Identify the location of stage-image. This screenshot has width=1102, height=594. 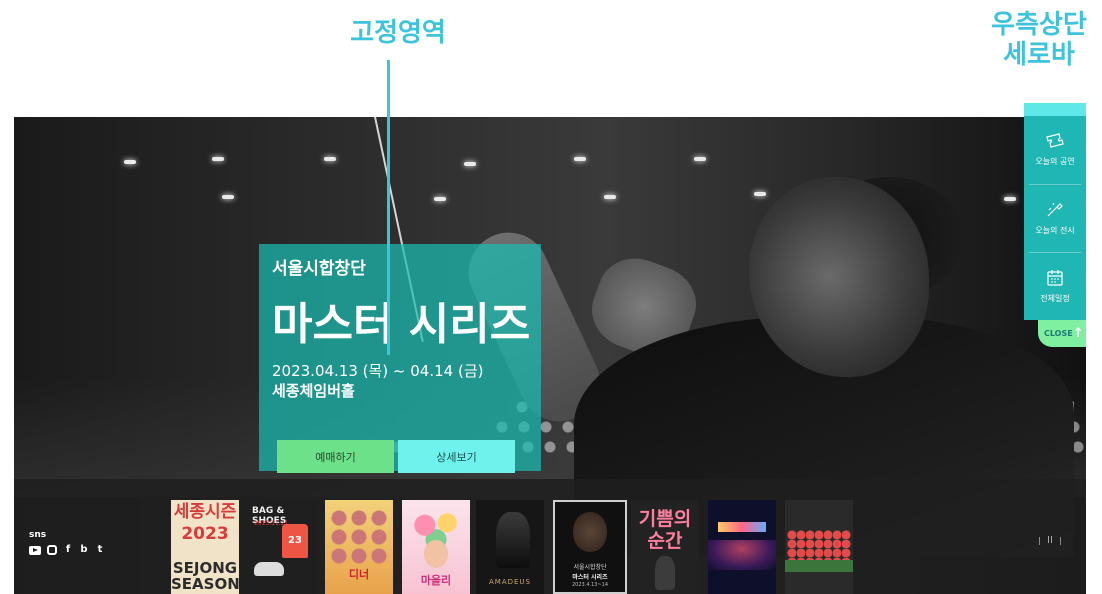
(742, 555).